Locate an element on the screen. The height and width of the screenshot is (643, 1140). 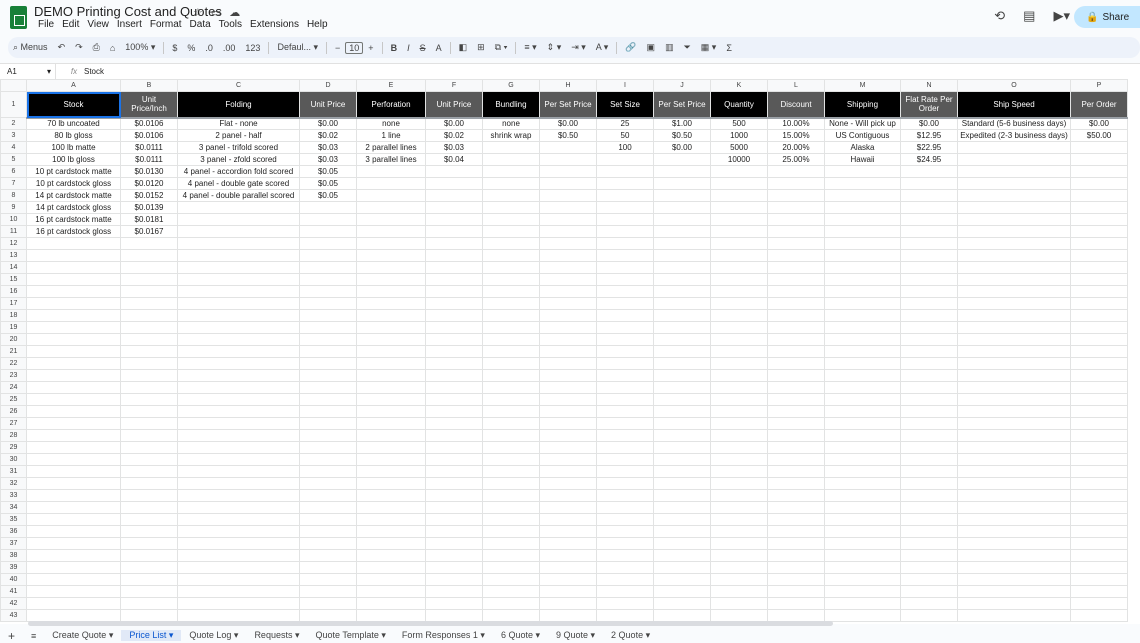
row-header: 21 is located at coordinates (13, 351).